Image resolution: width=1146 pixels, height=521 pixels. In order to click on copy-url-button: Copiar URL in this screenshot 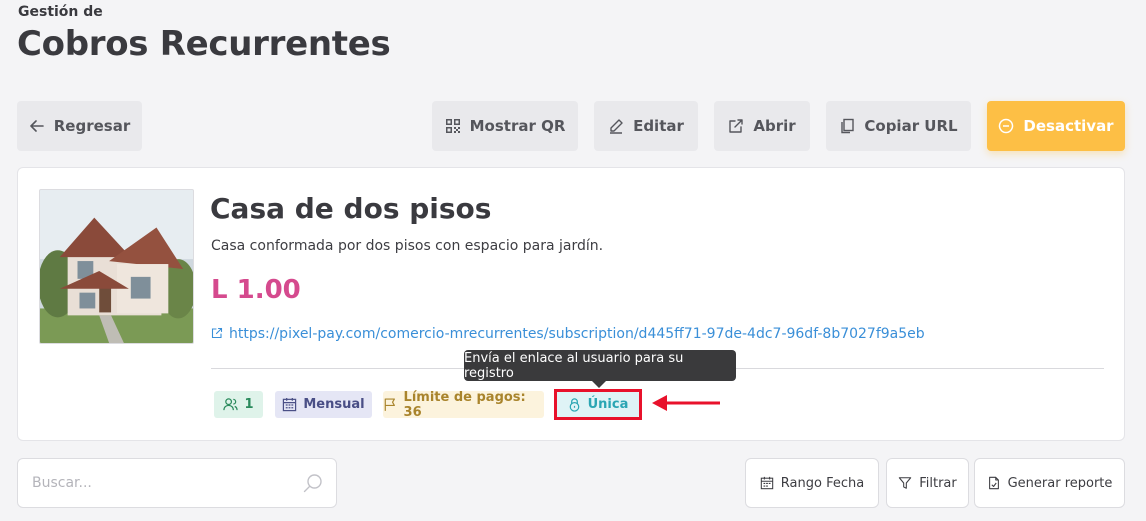, I will do `click(898, 126)`.